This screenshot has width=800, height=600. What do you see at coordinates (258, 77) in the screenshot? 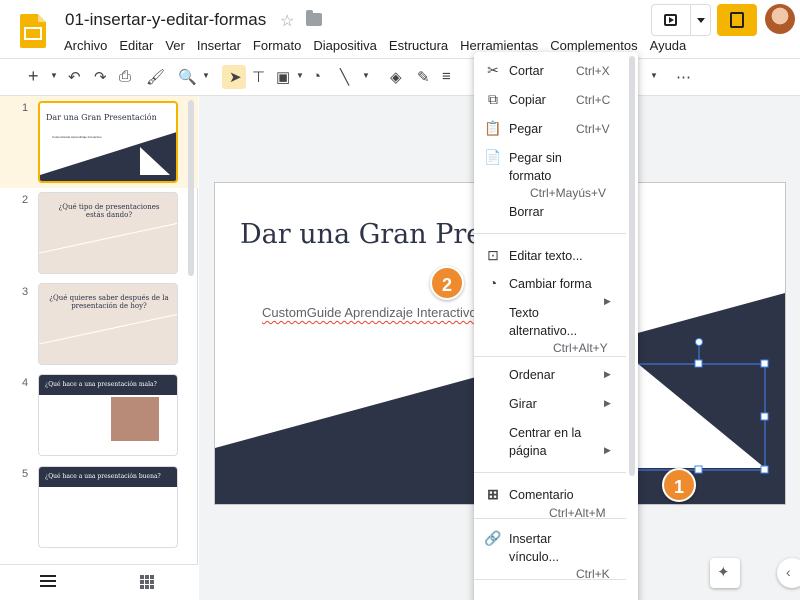
I see `text-box-icon: ⊤` at bounding box center [258, 77].